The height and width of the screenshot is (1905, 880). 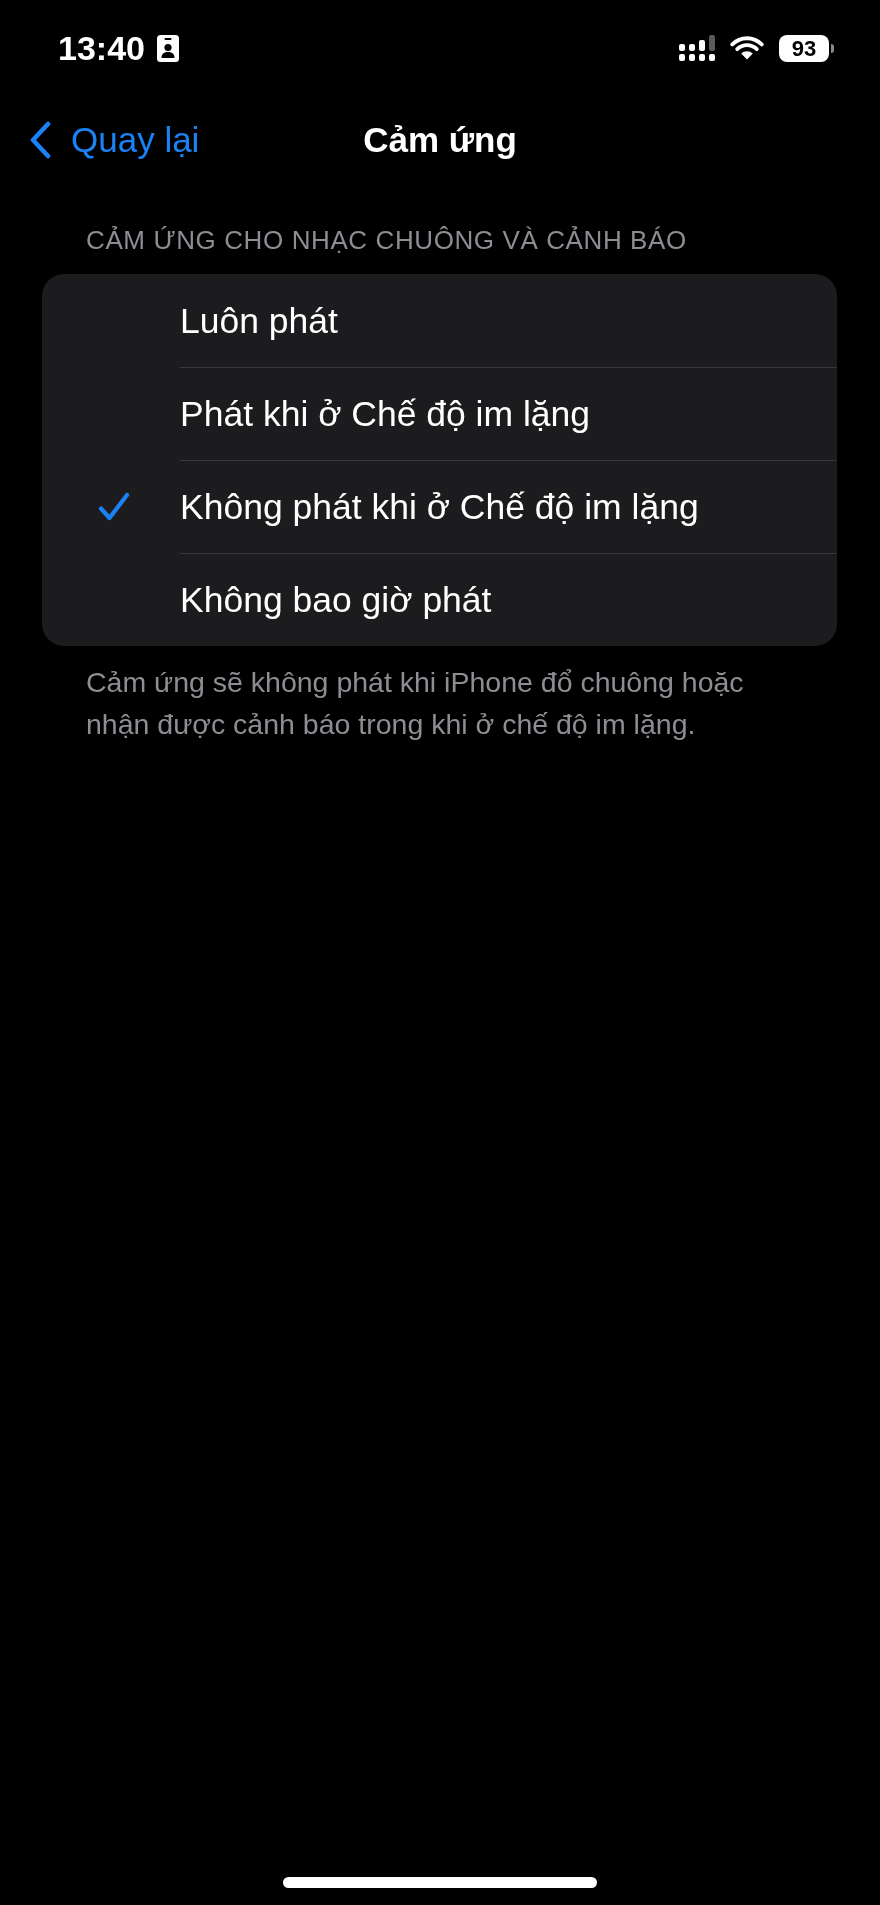 I want to click on signal-icon, so click(x=697, y=48).